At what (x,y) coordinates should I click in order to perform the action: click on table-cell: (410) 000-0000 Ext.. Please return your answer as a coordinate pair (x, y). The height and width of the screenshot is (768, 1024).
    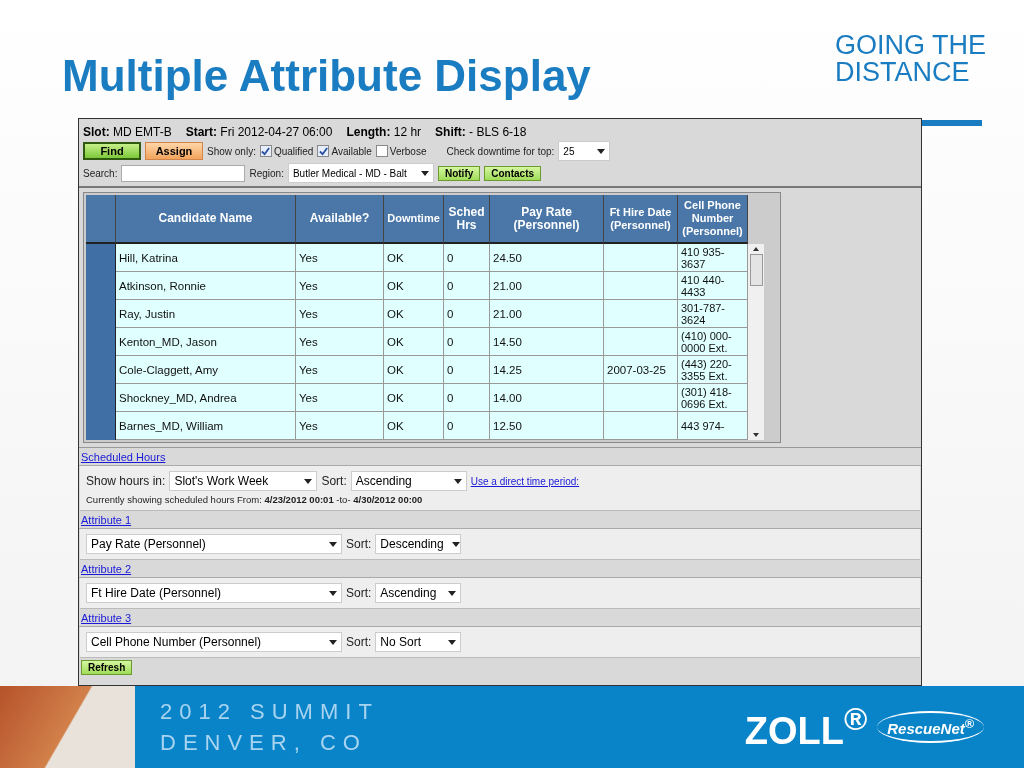
    Looking at the image, I should click on (713, 342).